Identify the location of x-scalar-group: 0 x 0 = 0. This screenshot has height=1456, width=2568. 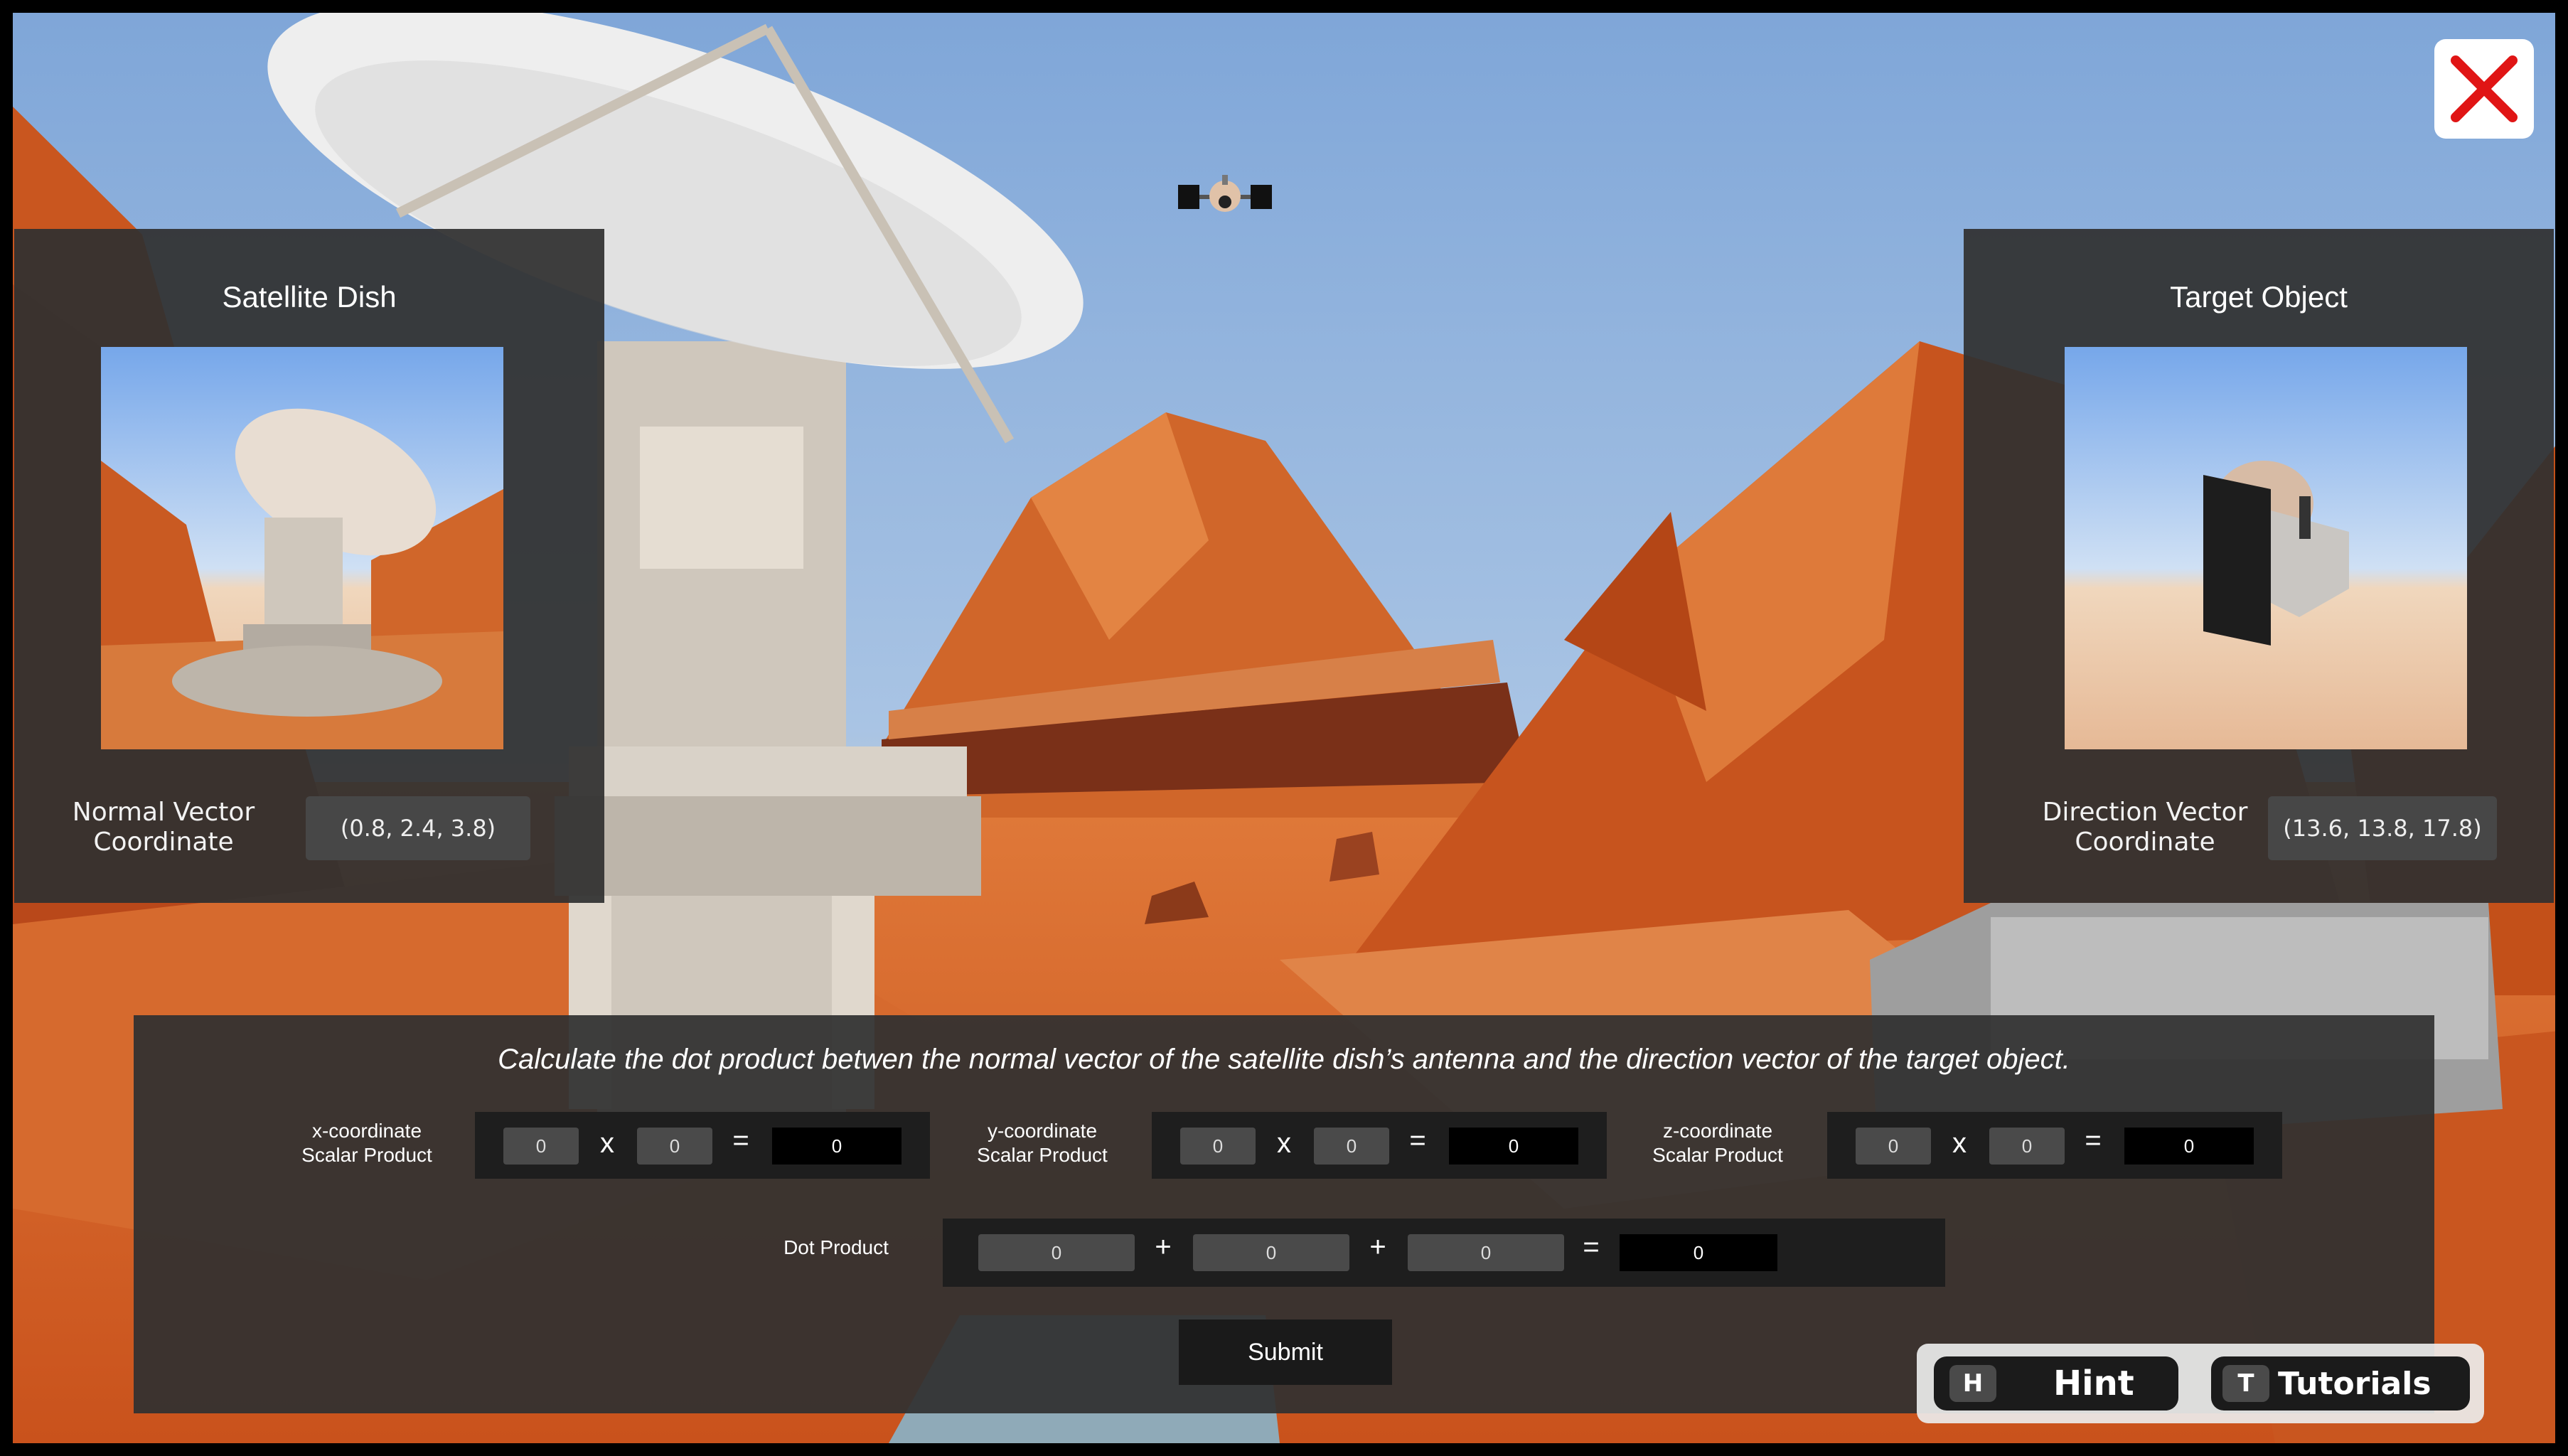
(702, 1146).